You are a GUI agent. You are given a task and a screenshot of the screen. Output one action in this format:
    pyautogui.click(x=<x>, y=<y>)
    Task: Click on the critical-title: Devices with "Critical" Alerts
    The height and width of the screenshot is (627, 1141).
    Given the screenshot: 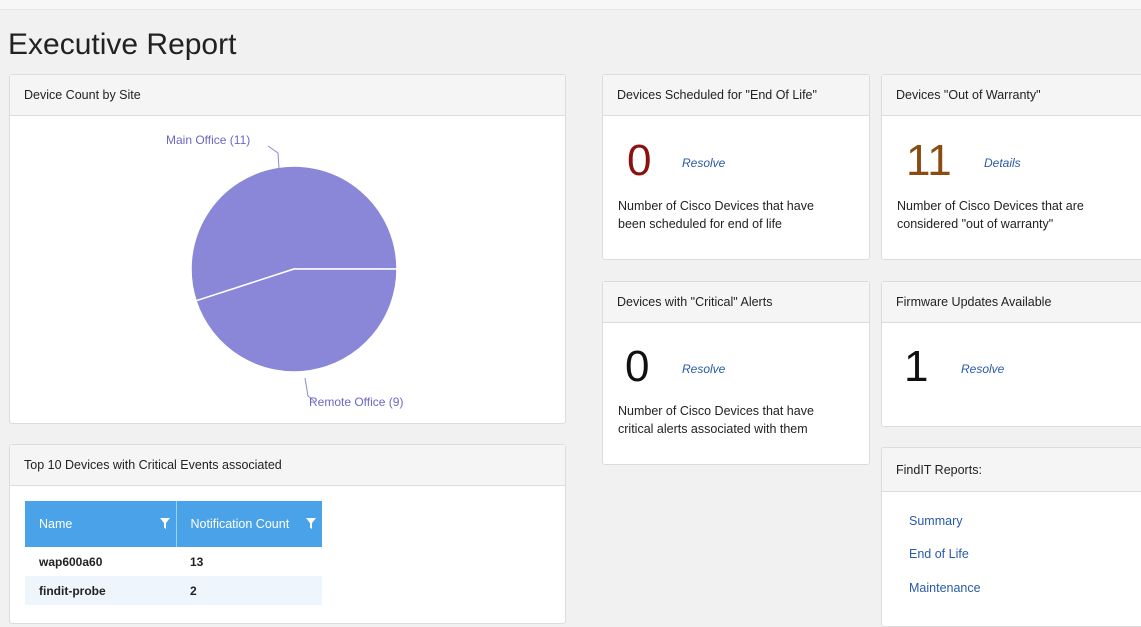 What is the action you would take?
    pyautogui.click(x=736, y=302)
    